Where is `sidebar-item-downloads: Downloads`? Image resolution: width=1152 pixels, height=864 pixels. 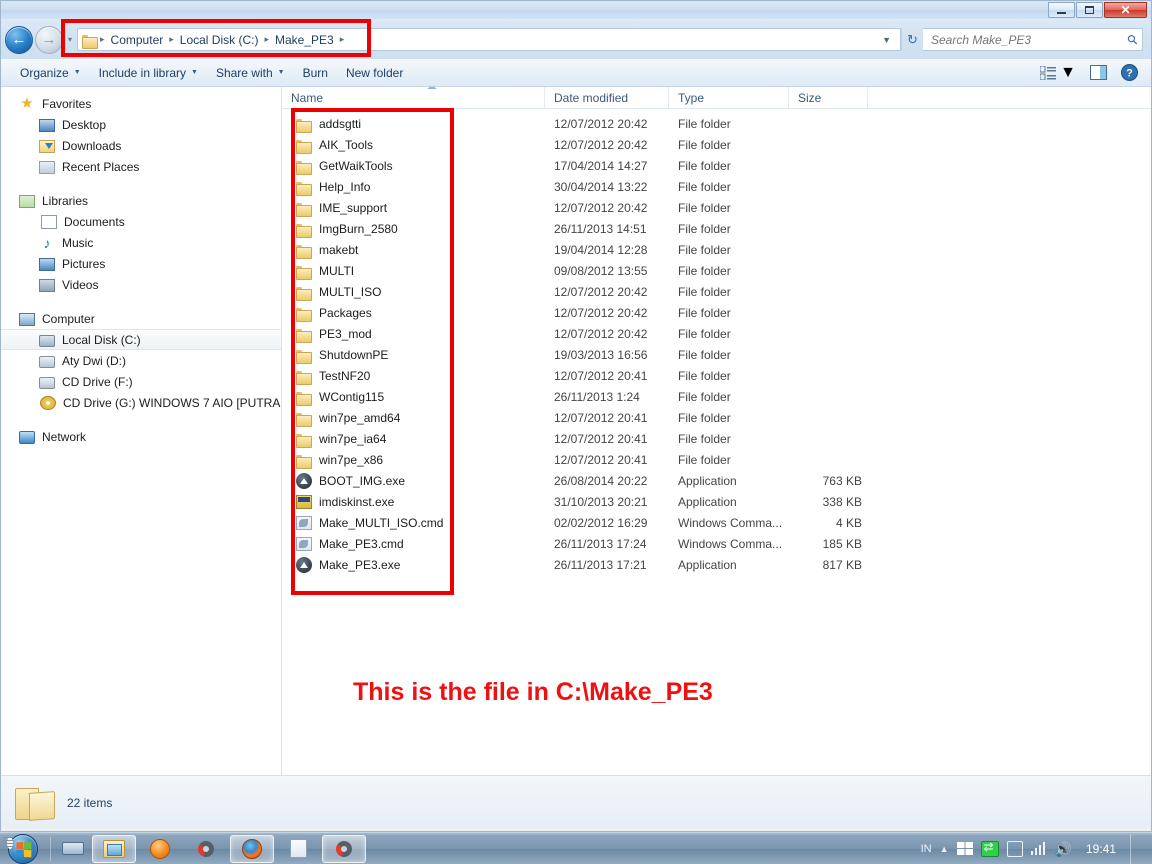 sidebar-item-downloads: Downloads is located at coordinates (141, 145).